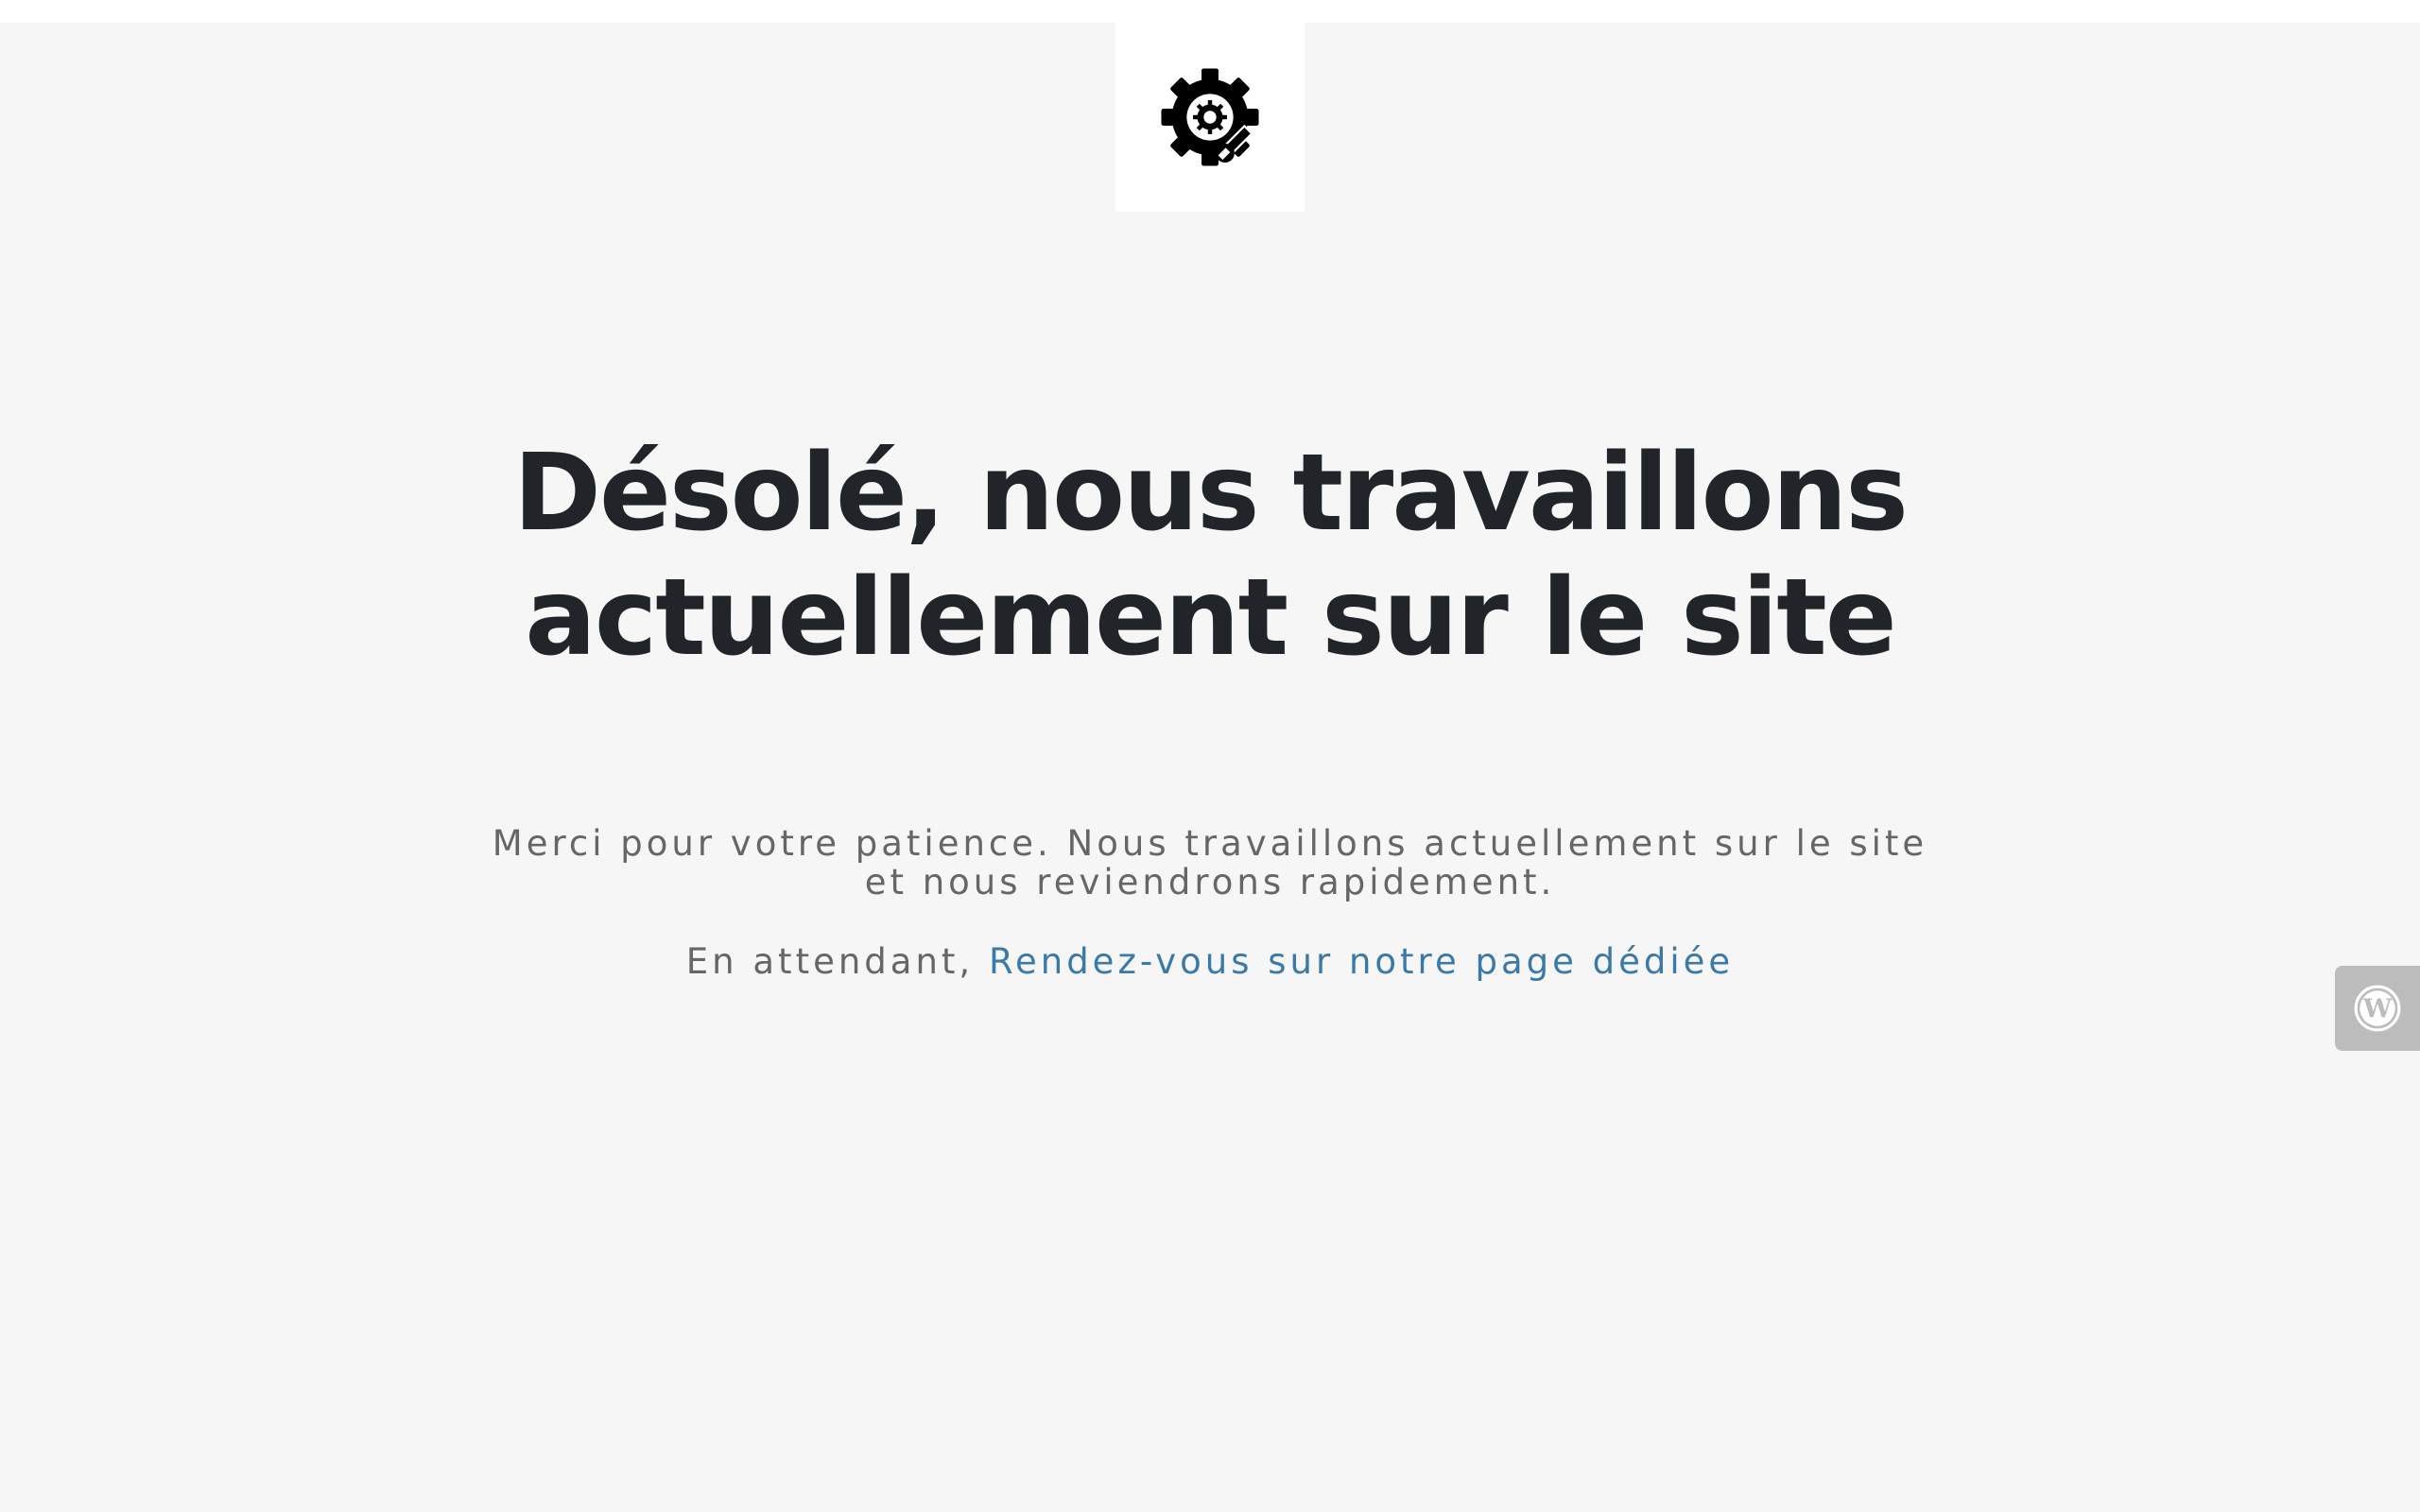 Image resolution: width=2420 pixels, height=1512 pixels. I want to click on top-bar, so click(1210, 11).